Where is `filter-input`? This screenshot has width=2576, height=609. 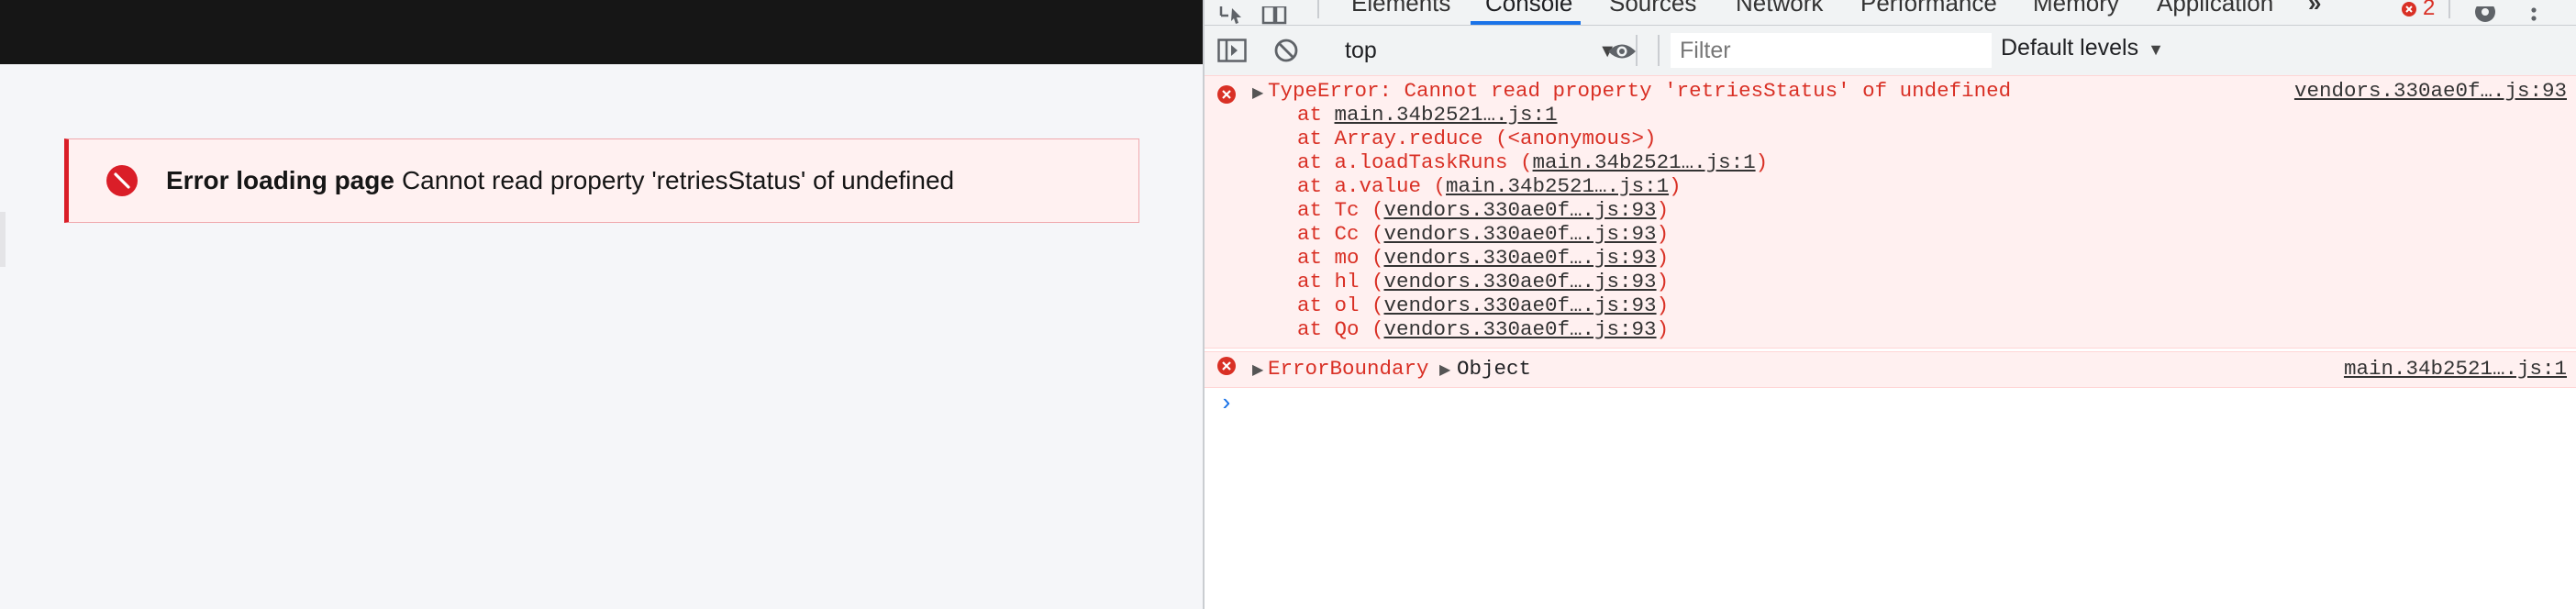 filter-input is located at coordinates (1831, 50).